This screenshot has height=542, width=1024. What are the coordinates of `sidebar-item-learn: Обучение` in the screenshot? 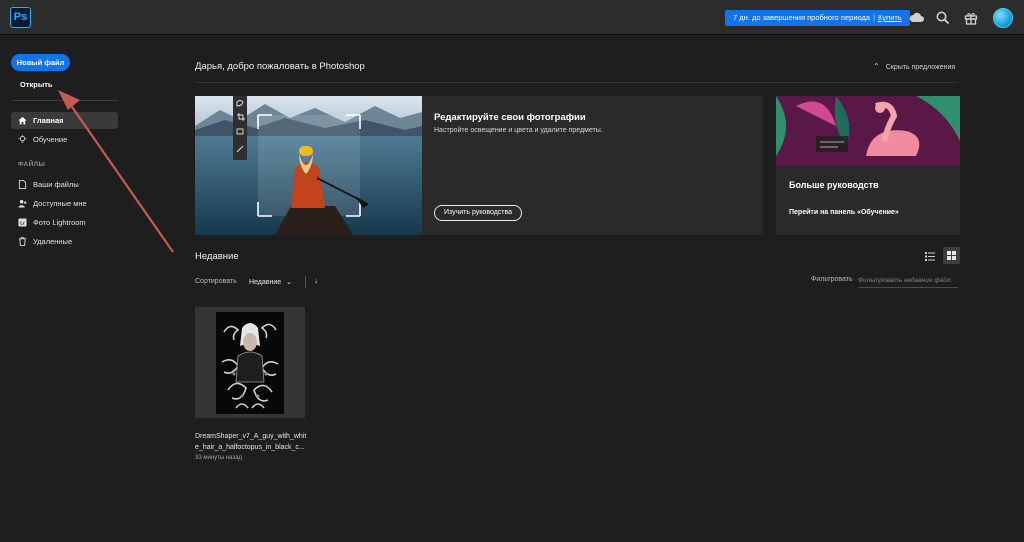 It's located at (64, 139).